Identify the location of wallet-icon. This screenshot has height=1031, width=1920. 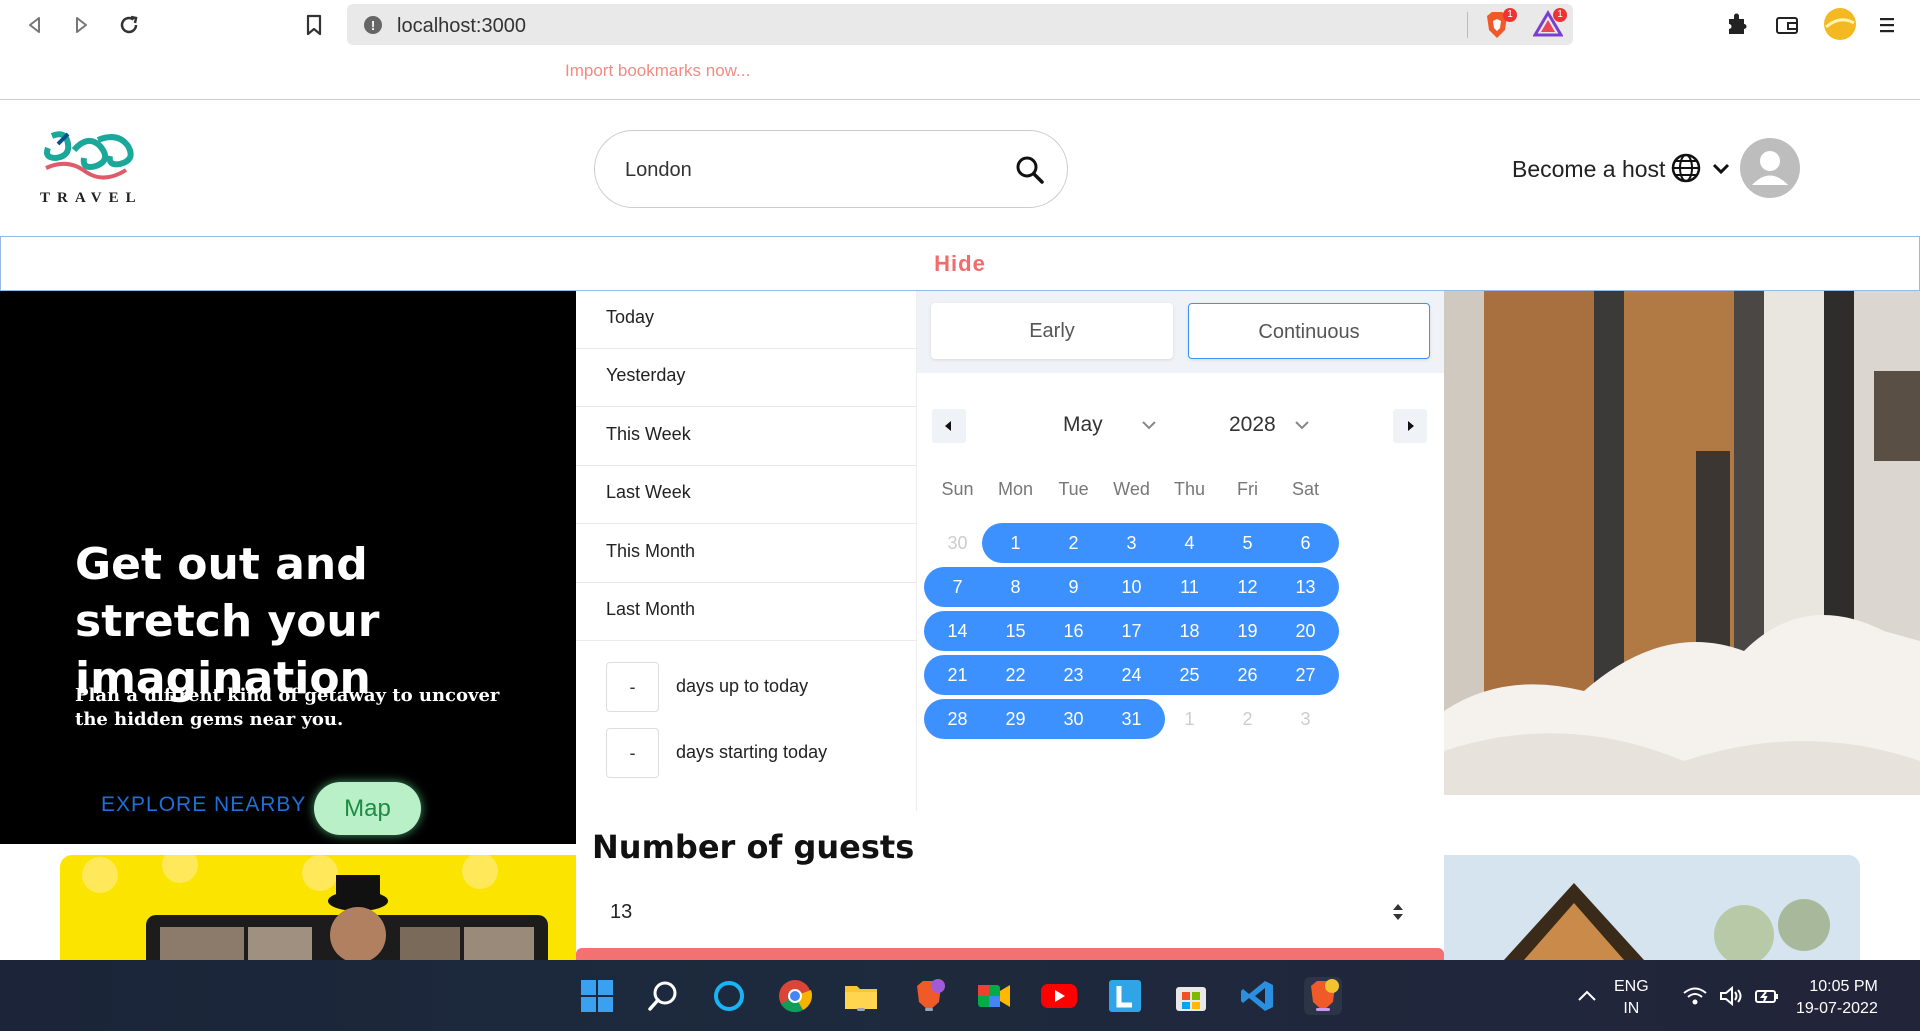
(1787, 25).